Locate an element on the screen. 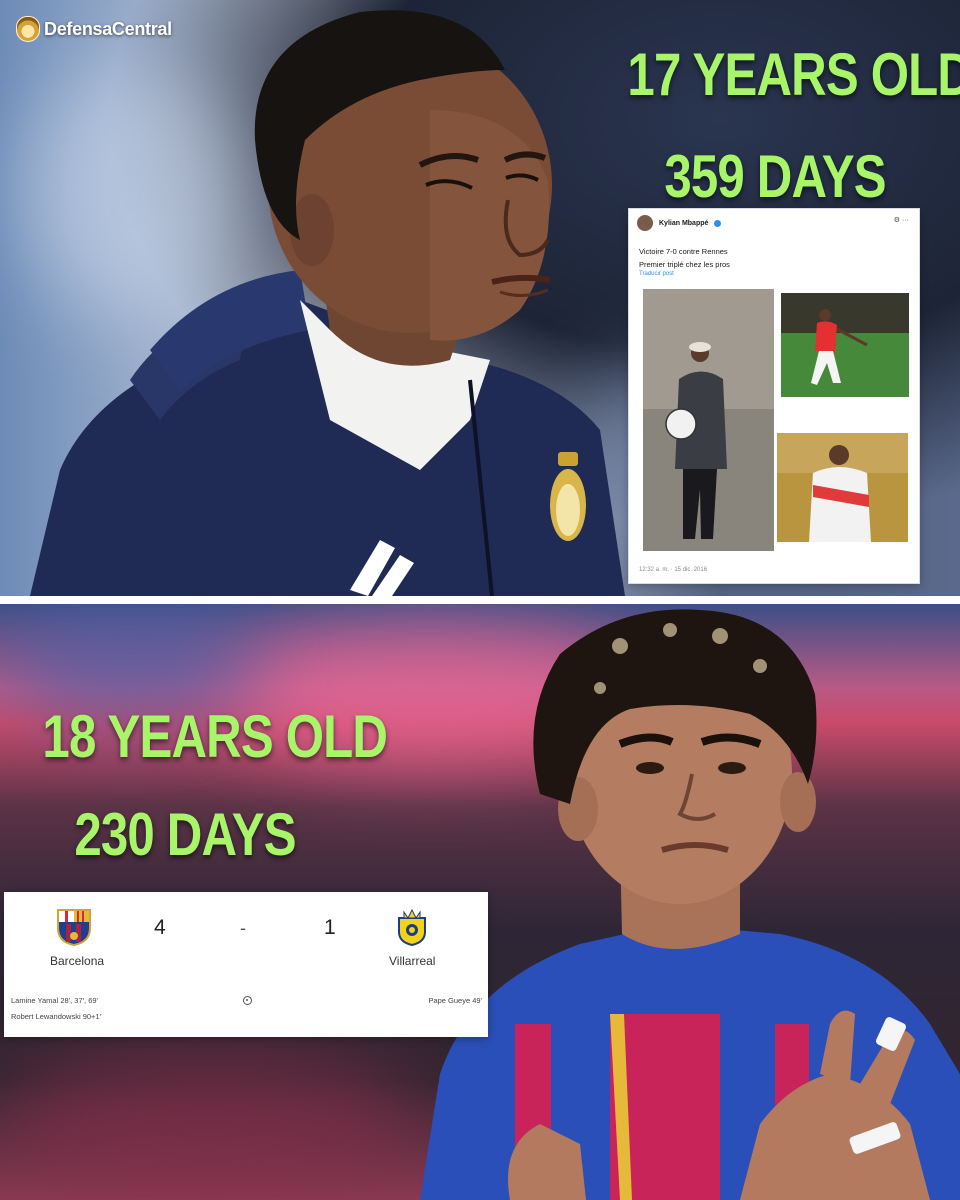 Image resolution: width=960 pixels, height=1200 pixels. tweet-photo-celebration is located at coordinates (842, 487).